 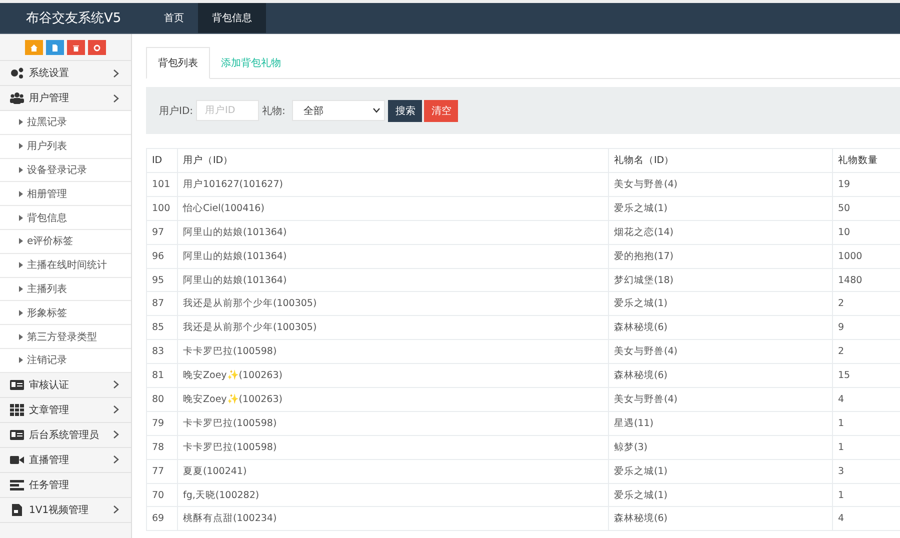 What do you see at coordinates (65, 290) in the screenshot?
I see `sidebar-submenu-item: 主播列表` at bounding box center [65, 290].